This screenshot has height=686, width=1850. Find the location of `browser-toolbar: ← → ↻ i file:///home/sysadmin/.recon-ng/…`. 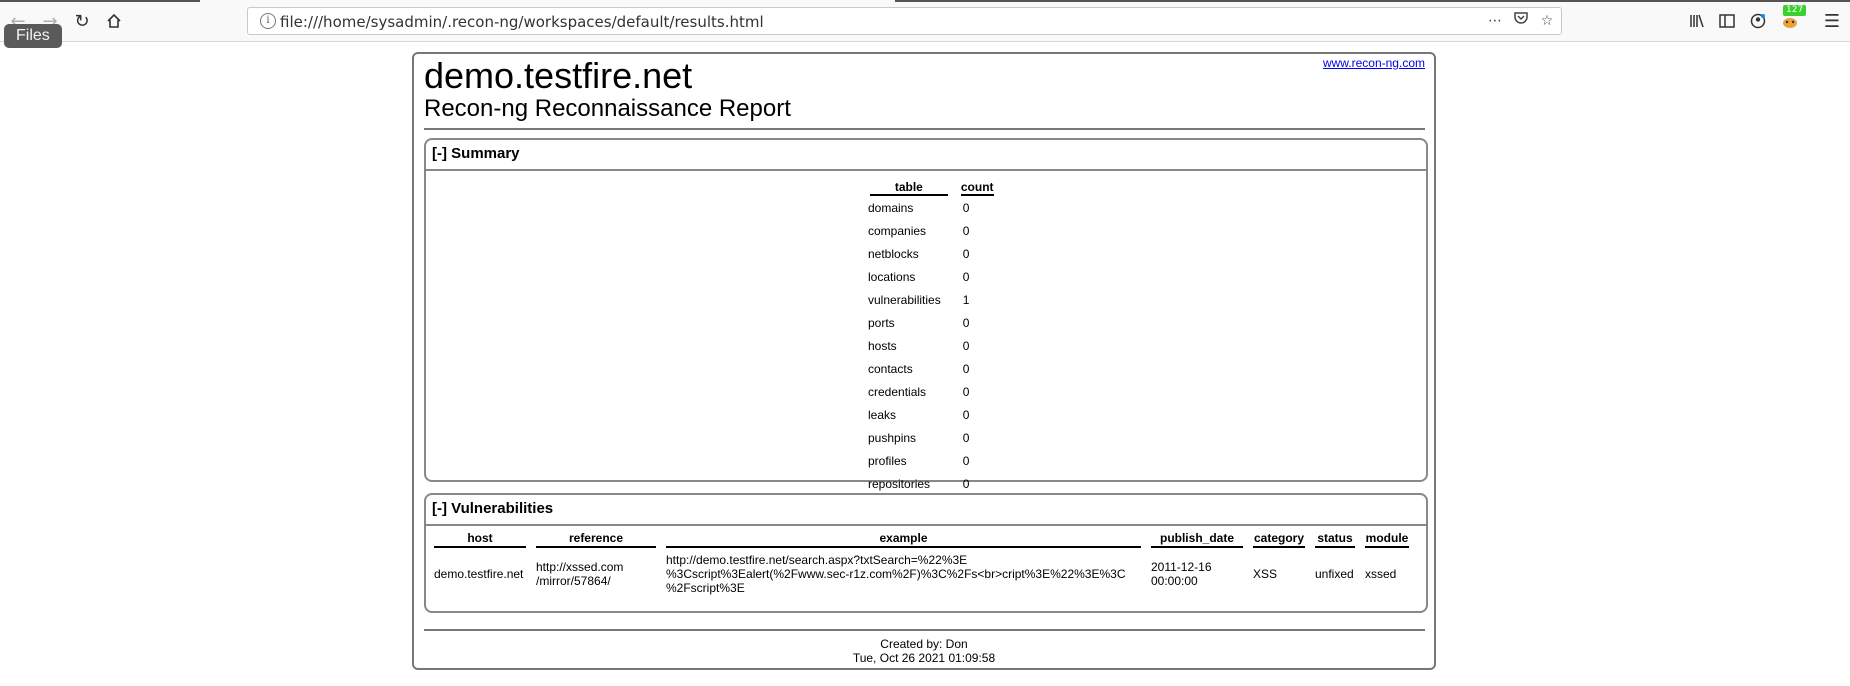

browser-toolbar: ← → ↻ i file:///home/sysadmin/.recon-ng/… is located at coordinates (925, 24).